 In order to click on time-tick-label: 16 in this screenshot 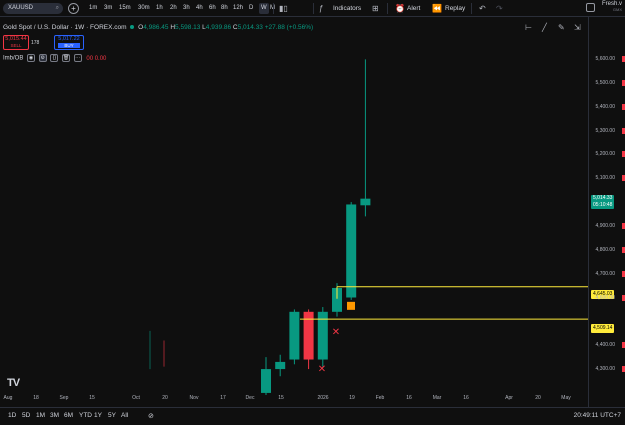, I will do `click(466, 398)`.